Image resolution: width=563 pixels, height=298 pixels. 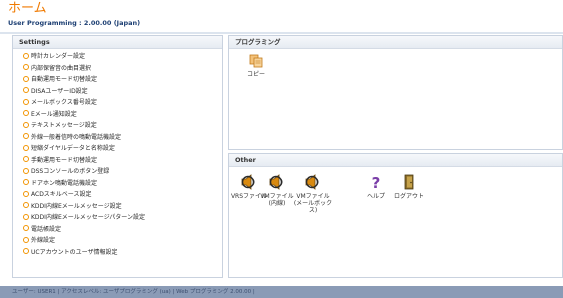 I want to click on page-subtitle: User Programming : 2.00.00 (Japan), so click(x=74, y=23).